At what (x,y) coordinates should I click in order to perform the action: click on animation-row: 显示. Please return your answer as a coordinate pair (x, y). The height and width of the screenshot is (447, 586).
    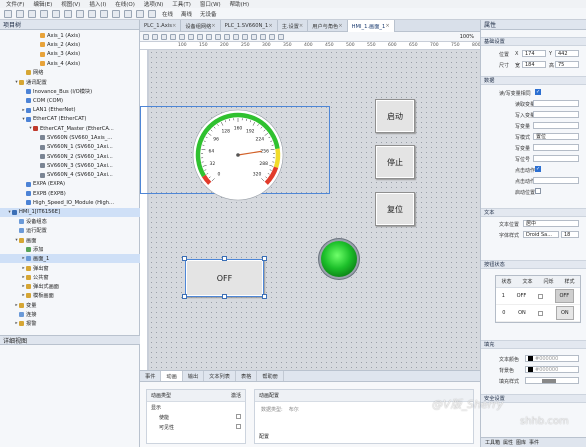
    Looking at the image, I should click on (196, 407).